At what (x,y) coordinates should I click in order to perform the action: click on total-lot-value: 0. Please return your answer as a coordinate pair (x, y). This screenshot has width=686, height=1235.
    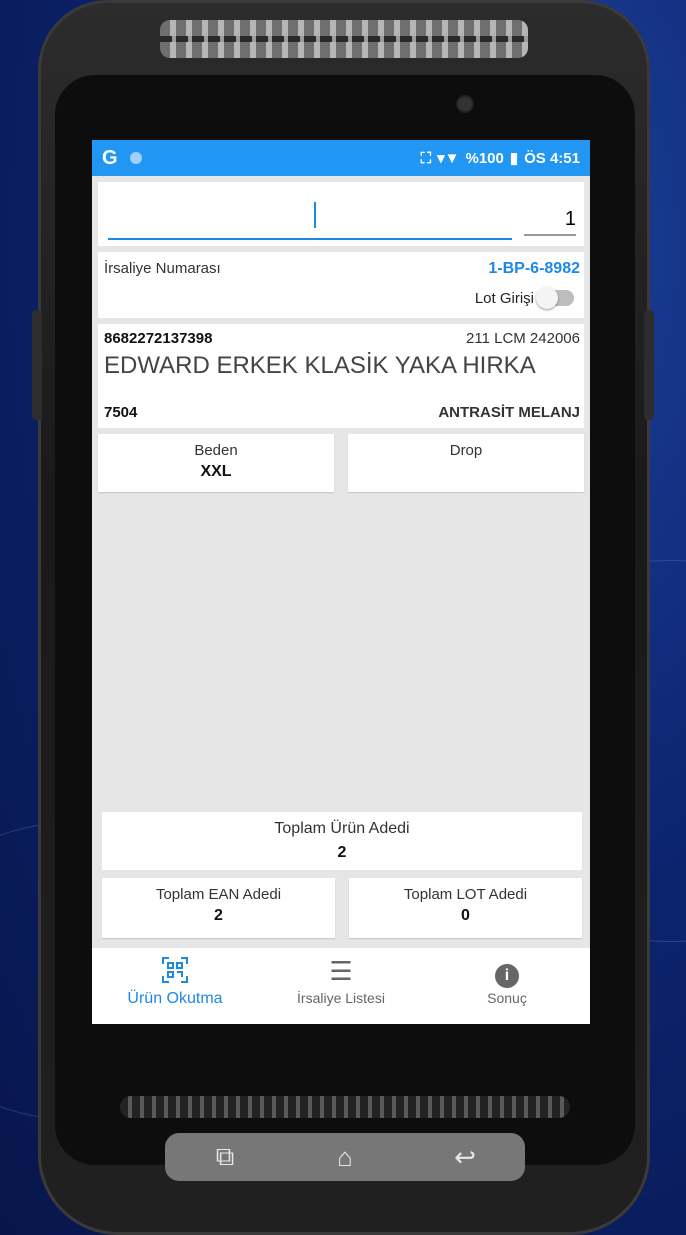
    Looking at the image, I should click on (465, 915).